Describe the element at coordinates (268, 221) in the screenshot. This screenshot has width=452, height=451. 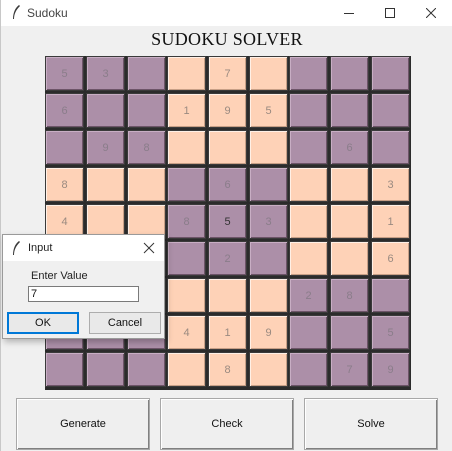
I see `board-cell-r5c6: 3` at that location.